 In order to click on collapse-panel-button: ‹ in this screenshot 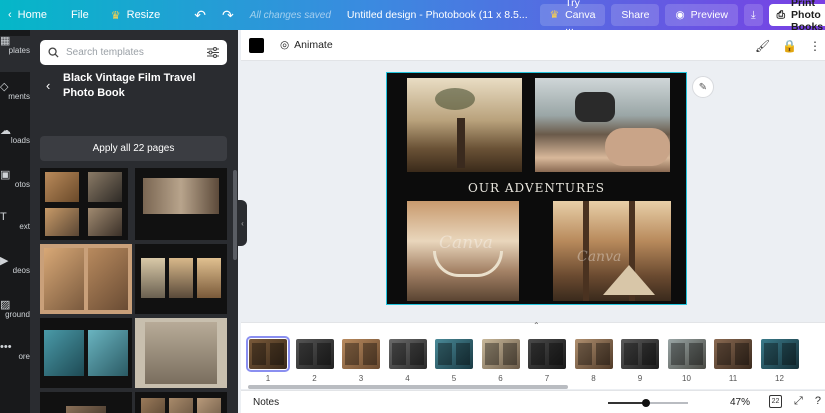, I will do `click(242, 223)`.